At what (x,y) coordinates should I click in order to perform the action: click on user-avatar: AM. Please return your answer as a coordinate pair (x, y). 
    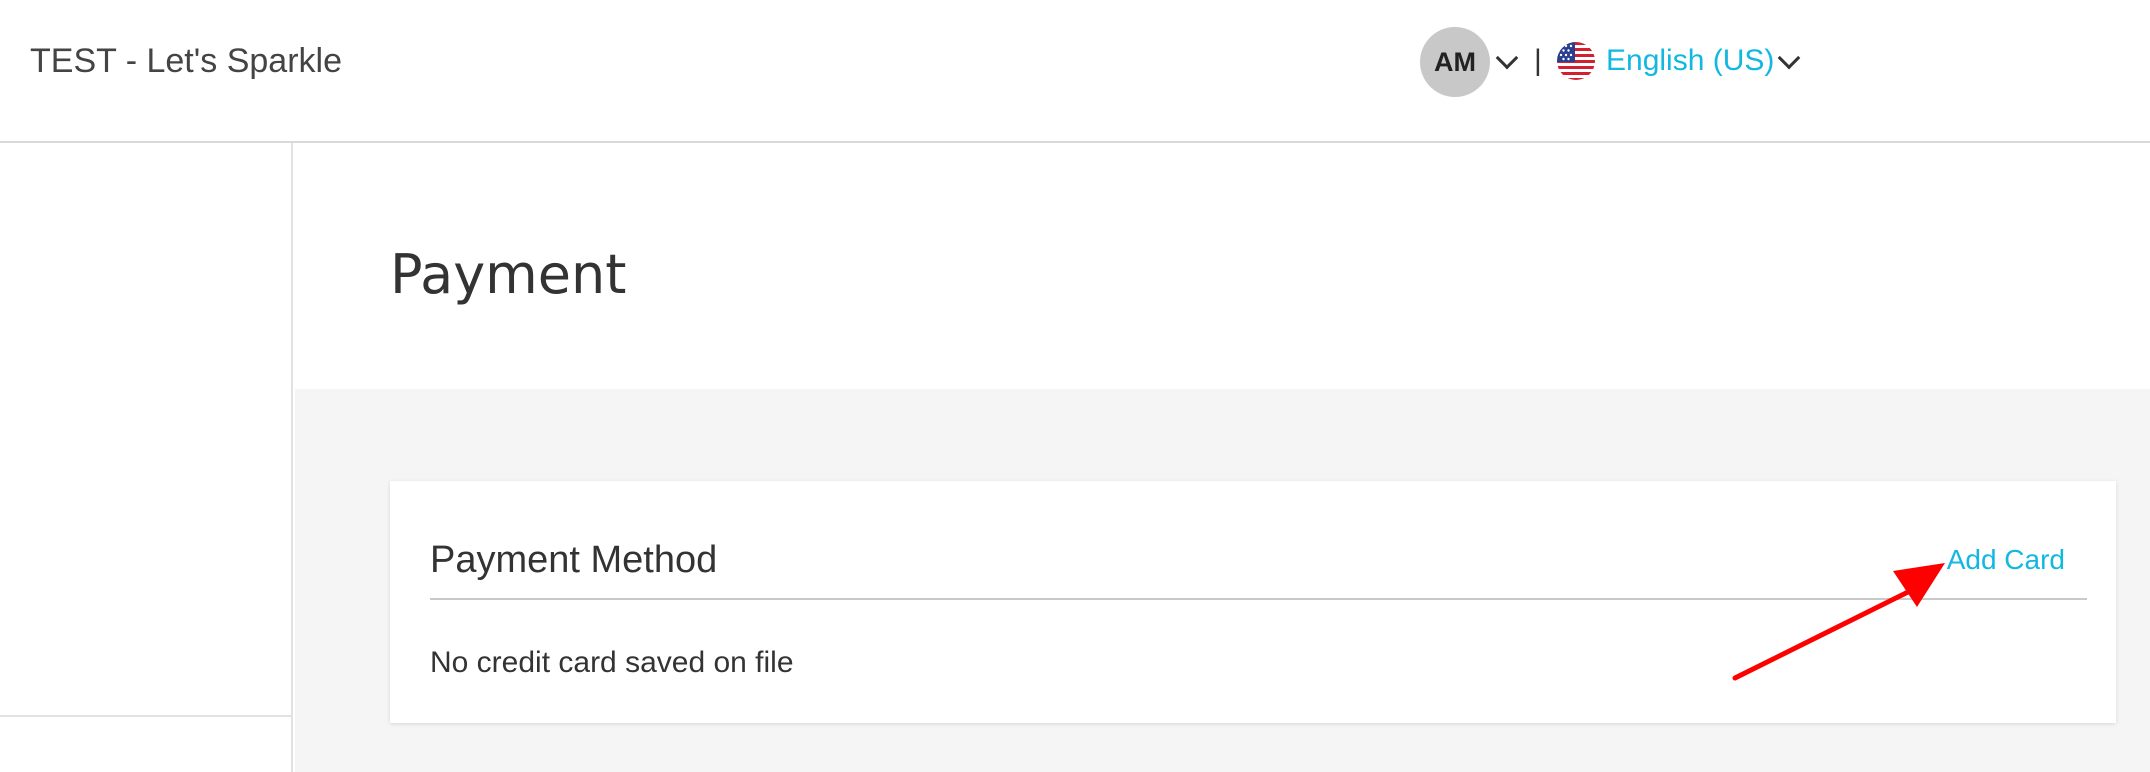
    Looking at the image, I should click on (1455, 62).